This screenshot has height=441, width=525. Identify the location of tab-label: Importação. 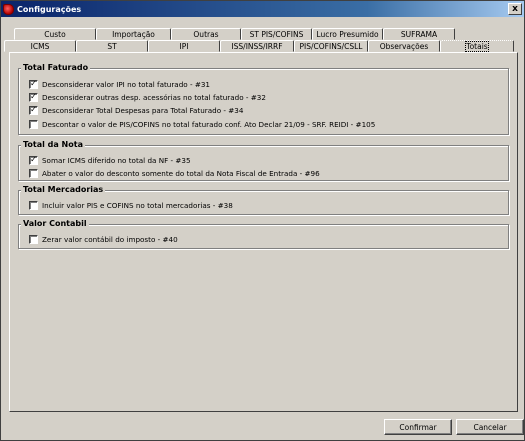
(133, 34).